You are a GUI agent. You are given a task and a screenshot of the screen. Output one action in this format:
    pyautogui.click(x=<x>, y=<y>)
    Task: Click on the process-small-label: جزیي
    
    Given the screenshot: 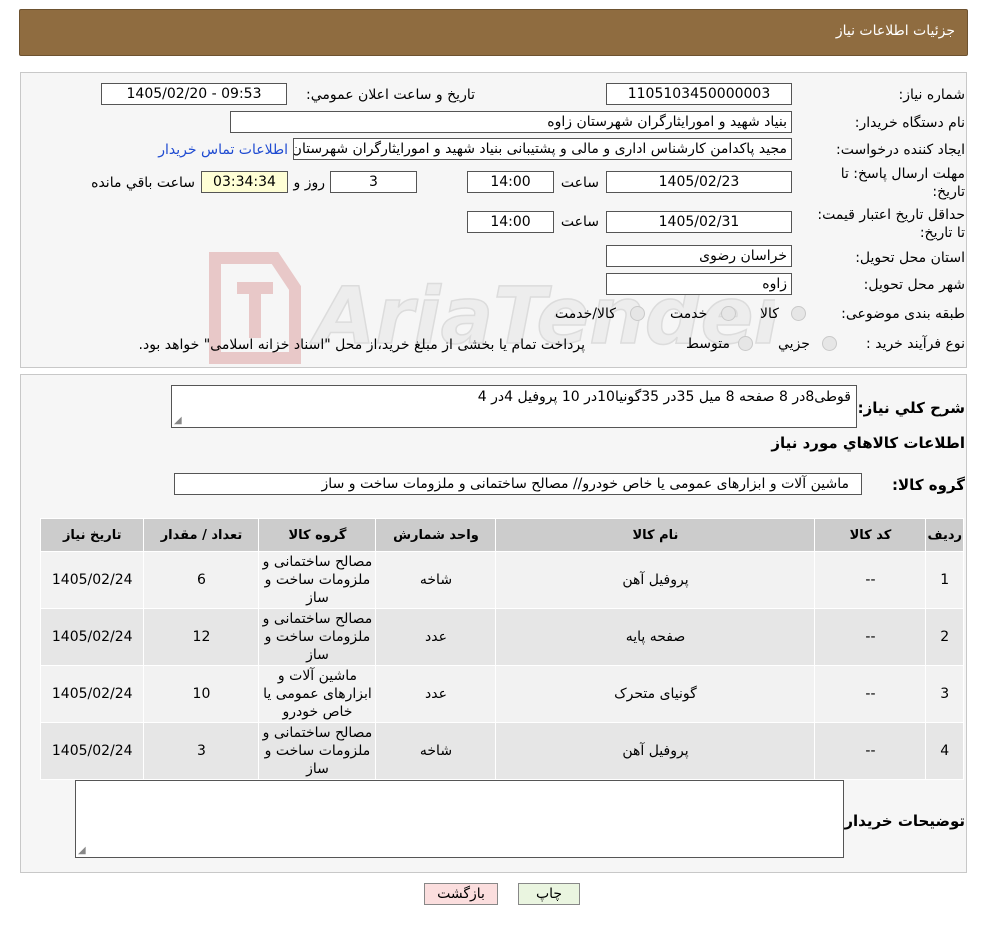 What is the action you would take?
    pyautogui.click(x=794, y=344)
    